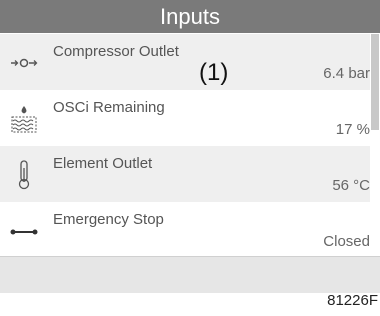  What do you see at coordinates (24, 119) in the screenshot?
I see `water-tank-icon` at bounding box center [24, 119].